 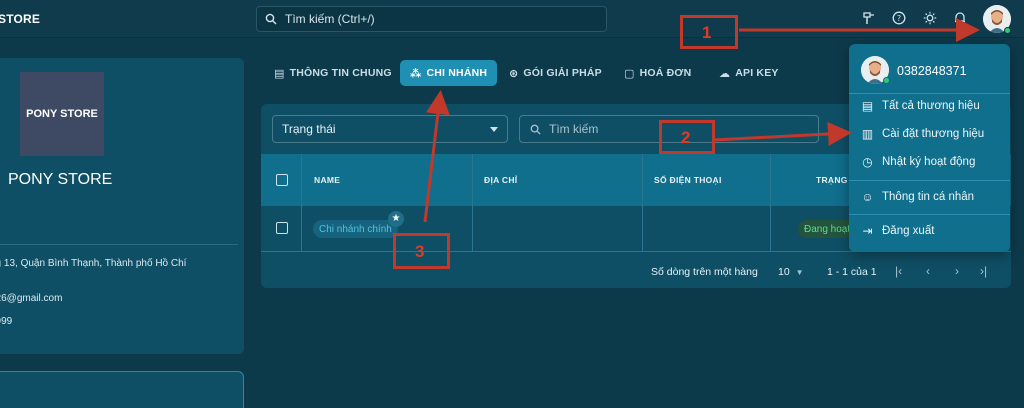 What do you see at coordinates (416, 73) in the screenshot?
I see `branch-icon: ⁂` at bounding box center [416, 73].